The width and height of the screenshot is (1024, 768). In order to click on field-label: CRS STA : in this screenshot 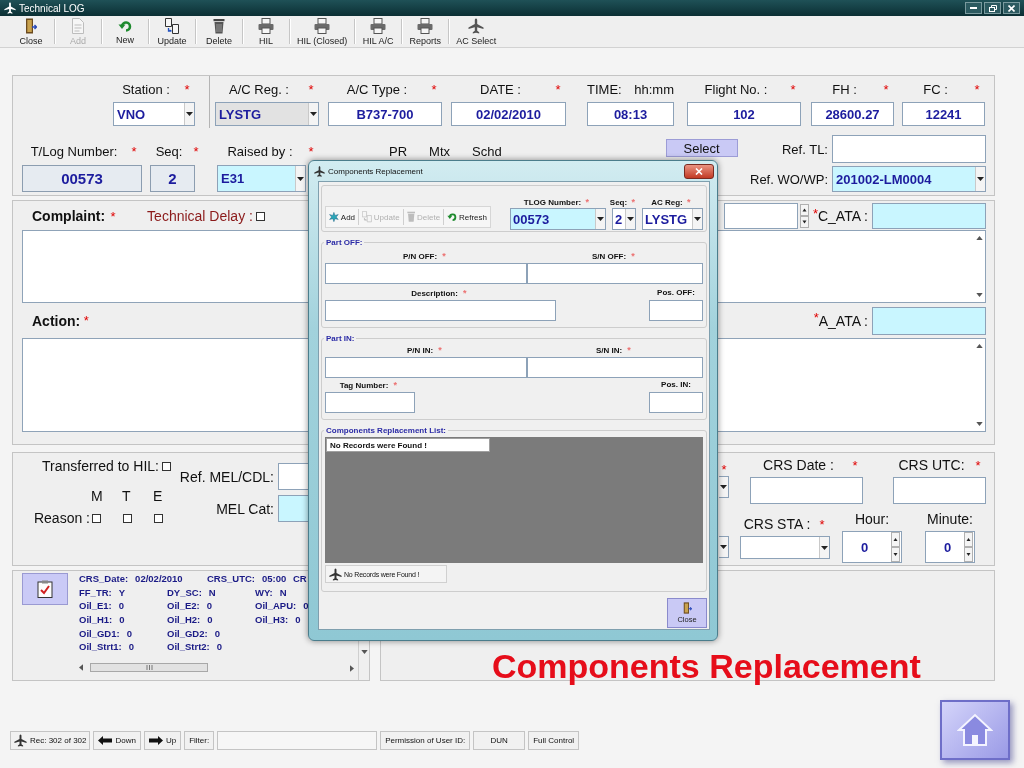, I will do `click(777, 524)`.